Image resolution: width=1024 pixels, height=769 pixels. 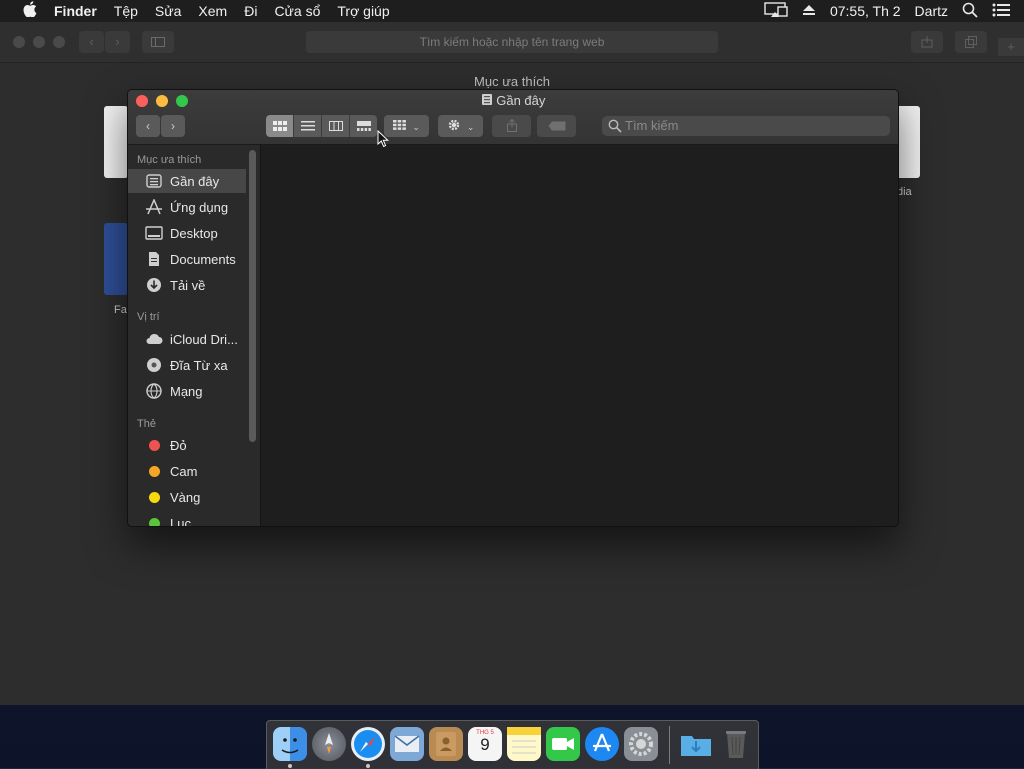 I want to click on sidebar-item-applications: Ứng dụng, so click(x=187, y=207).